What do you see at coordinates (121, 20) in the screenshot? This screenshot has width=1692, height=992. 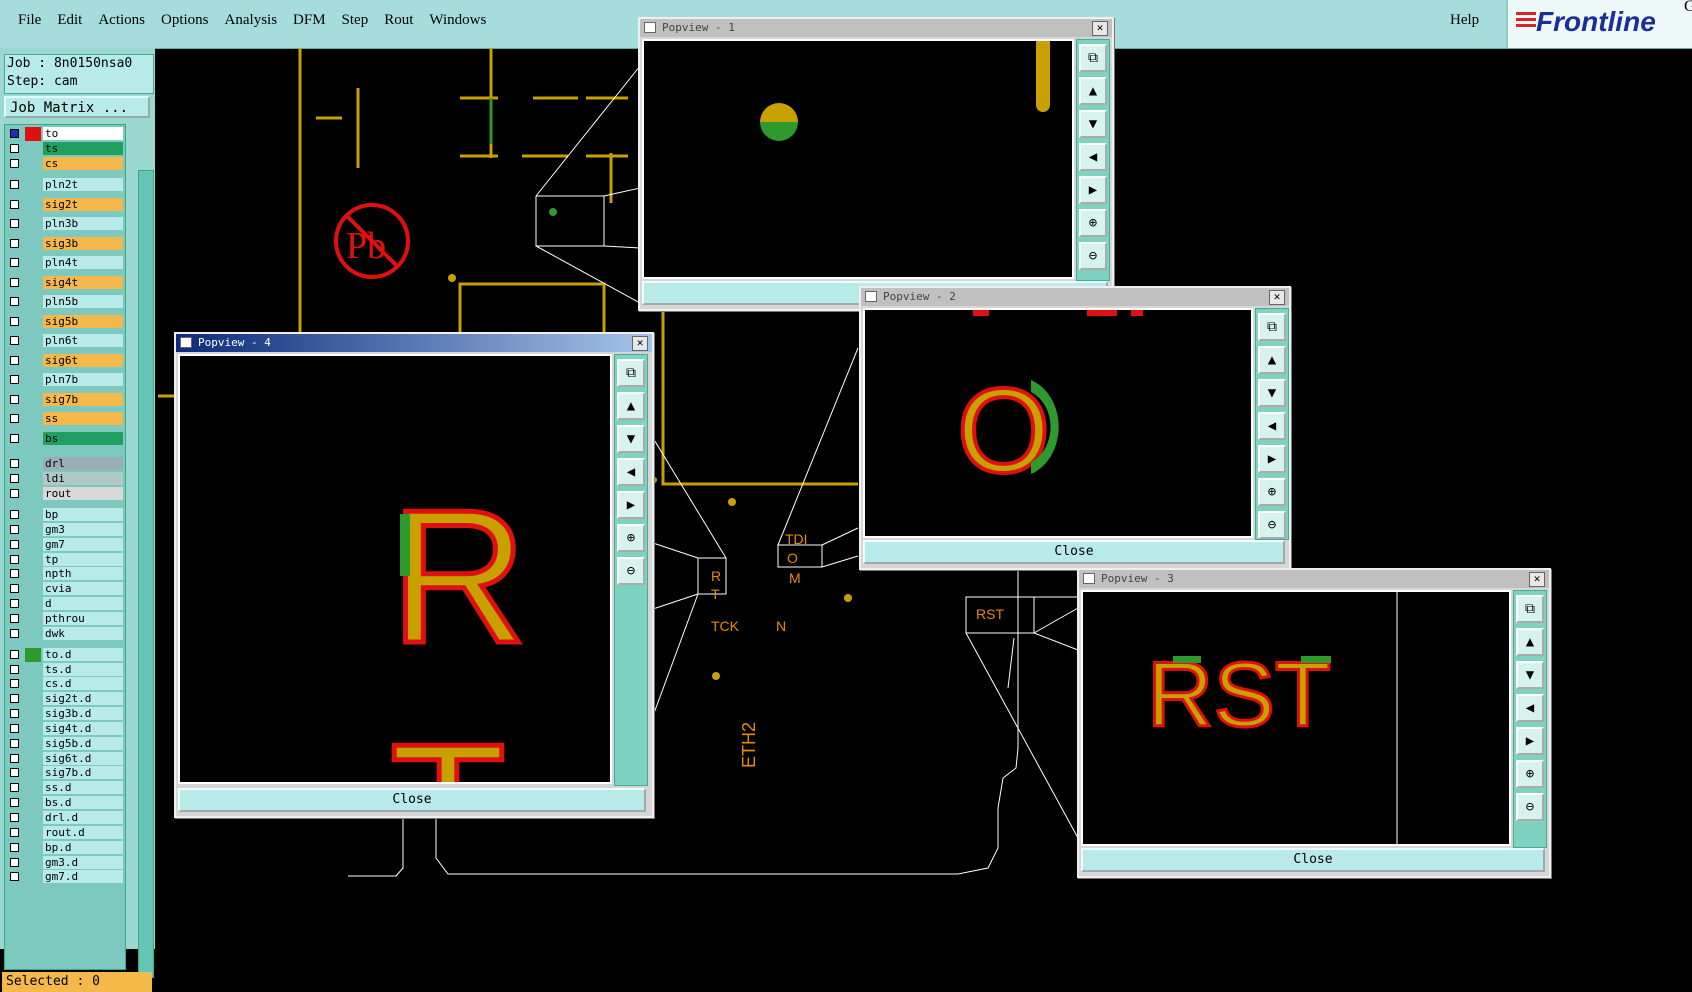 I see `menu-actions: Actions` at bounding box center [121, 20].